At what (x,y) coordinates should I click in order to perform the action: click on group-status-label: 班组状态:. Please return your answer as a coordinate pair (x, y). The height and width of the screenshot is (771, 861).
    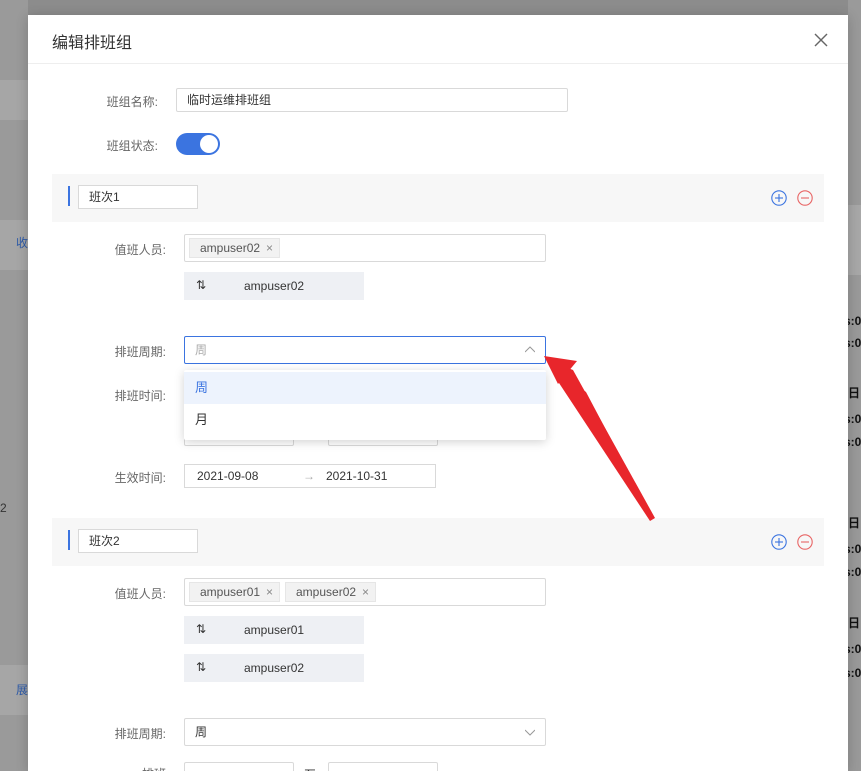
    Looking at the image, I should click on (132, 146).